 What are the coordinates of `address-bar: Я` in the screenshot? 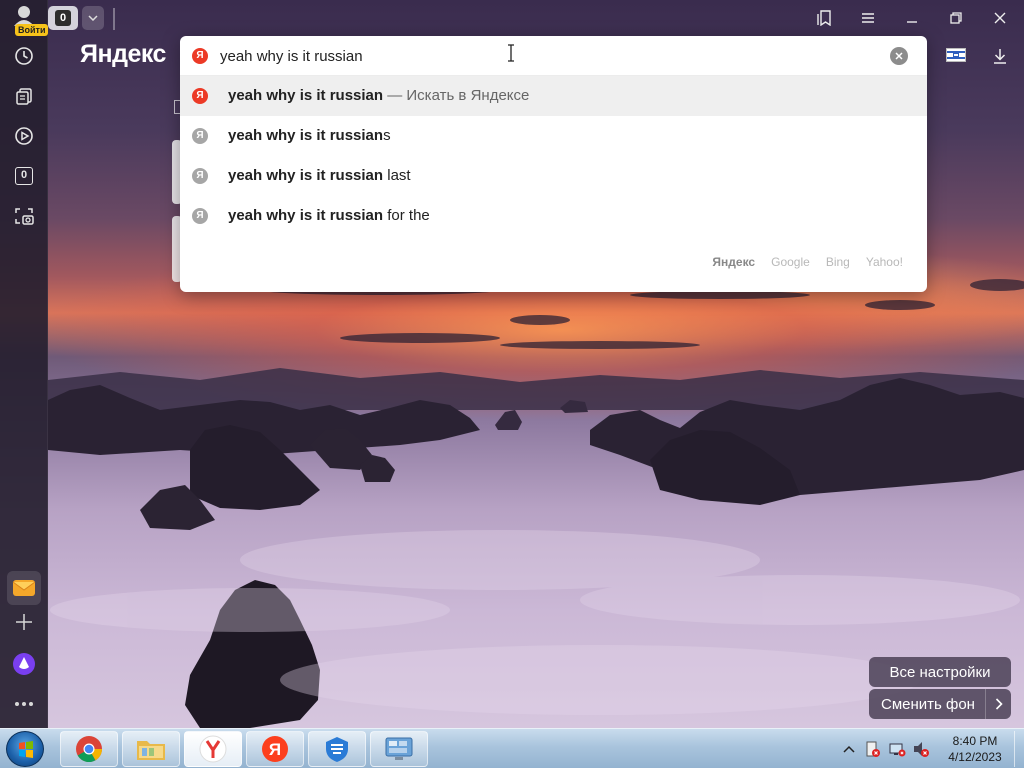 It's located at (553, 56).